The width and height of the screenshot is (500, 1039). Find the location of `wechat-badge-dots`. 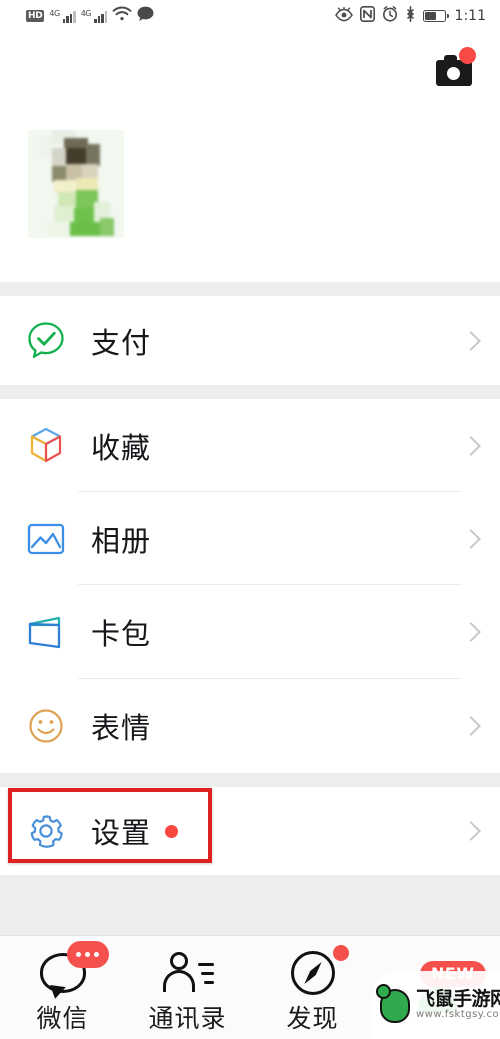

wechat-badge-dots is located at coordinates (87, 954).